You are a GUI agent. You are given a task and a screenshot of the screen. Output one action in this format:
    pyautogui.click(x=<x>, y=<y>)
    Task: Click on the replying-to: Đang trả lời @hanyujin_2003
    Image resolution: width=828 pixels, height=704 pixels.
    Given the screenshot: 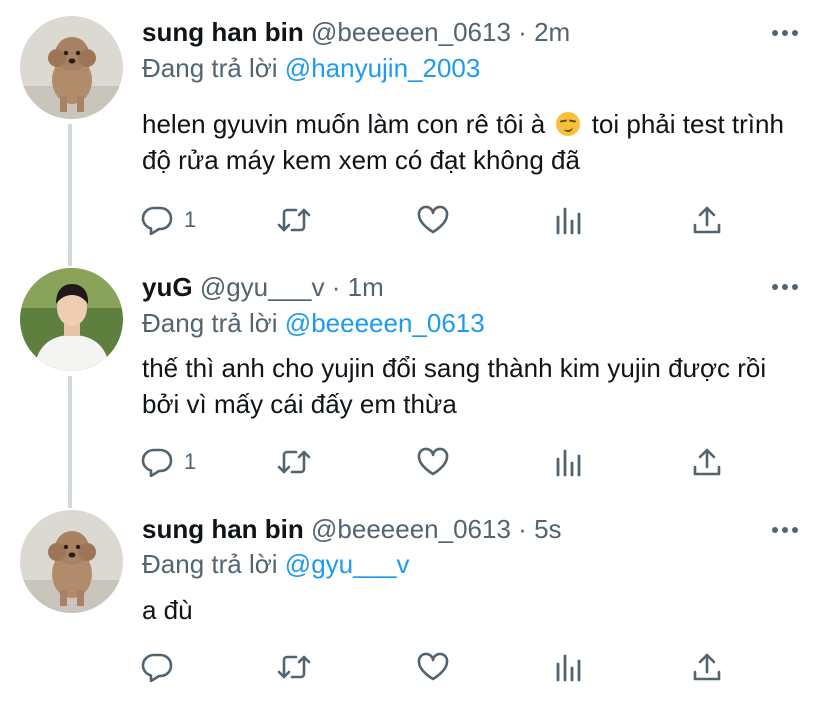 What is the action you would take?
    pyautogui.click(x=311, y=68)
    